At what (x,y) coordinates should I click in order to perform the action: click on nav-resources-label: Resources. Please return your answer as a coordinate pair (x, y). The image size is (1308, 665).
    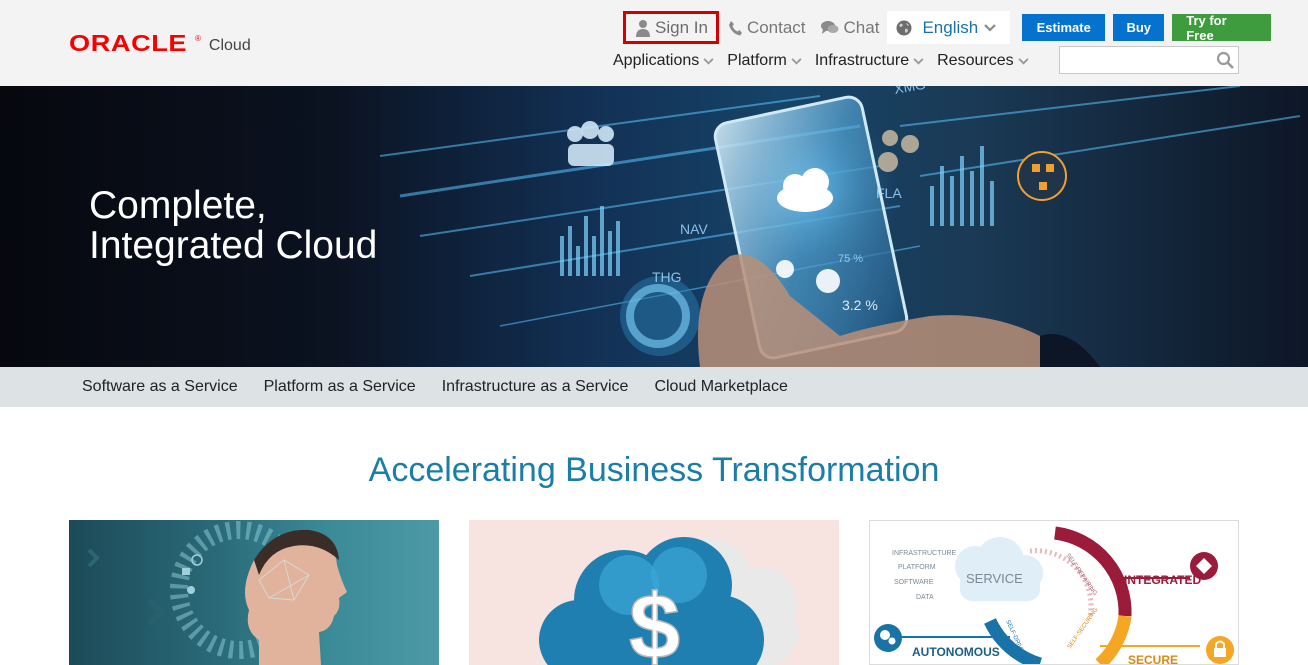
    Looking at the image, I should click on (975, 60).